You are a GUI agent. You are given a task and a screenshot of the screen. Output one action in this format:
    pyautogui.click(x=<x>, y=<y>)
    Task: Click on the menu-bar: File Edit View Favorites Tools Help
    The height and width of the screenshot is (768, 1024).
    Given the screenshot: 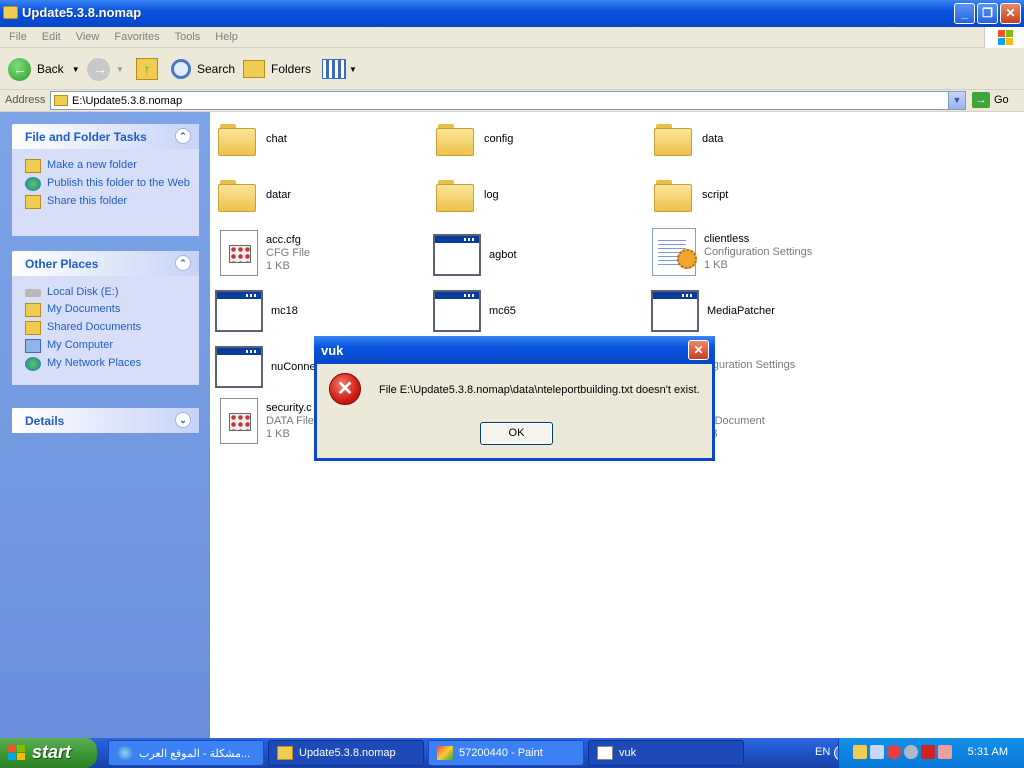 What is the action you would take?
    pyautogui.click(x=512, y=37)
    